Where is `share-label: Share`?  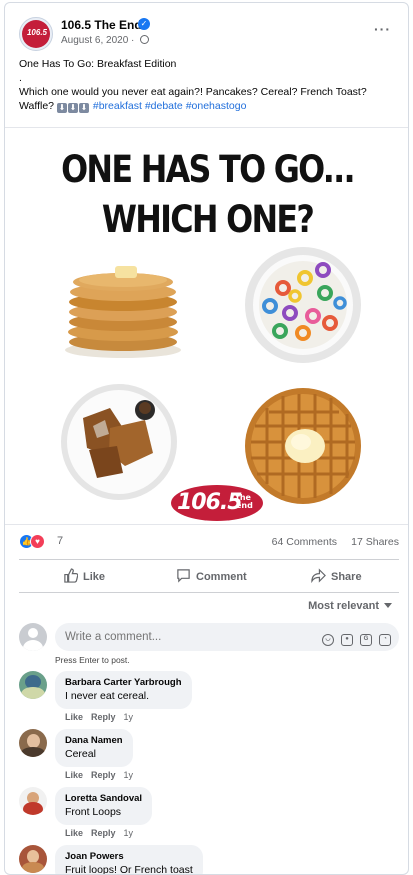
share-label: Share is located at coordinates (346, 577).